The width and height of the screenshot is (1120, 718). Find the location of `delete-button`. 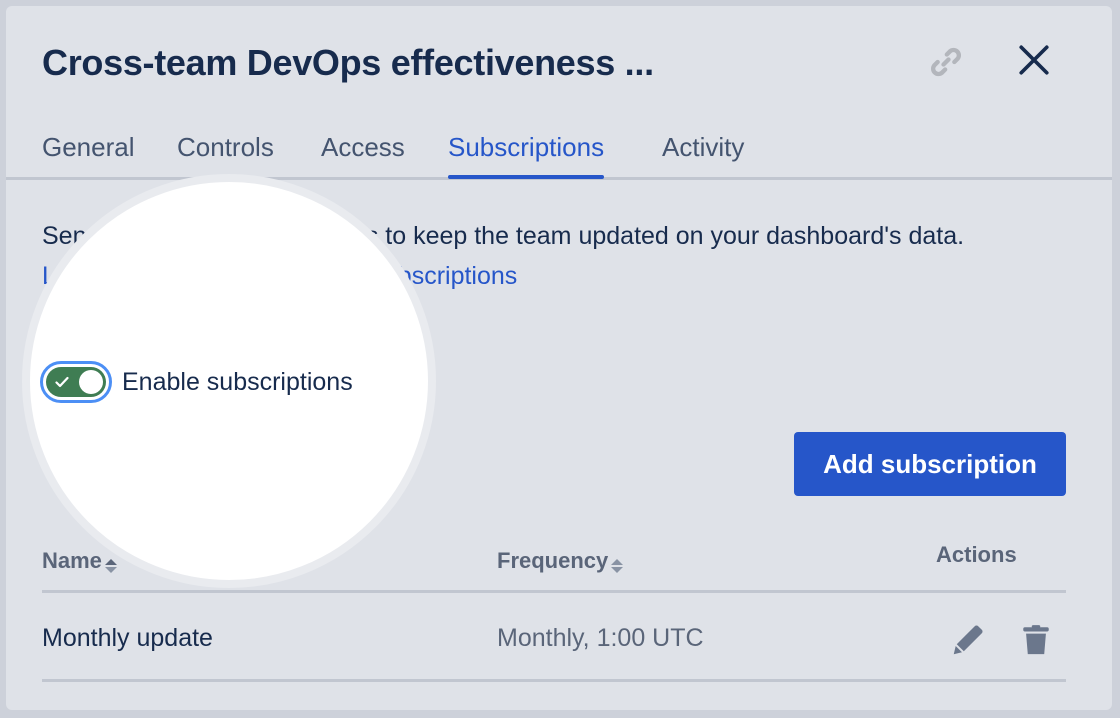

delete-button is located at coordinates (1036, 640).